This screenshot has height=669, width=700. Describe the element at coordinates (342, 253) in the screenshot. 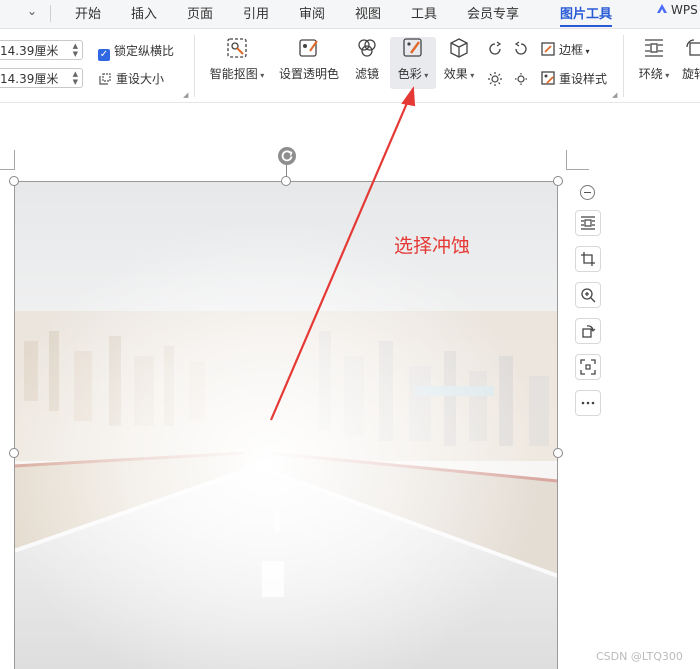

I see `annotation-arrow` at that location.